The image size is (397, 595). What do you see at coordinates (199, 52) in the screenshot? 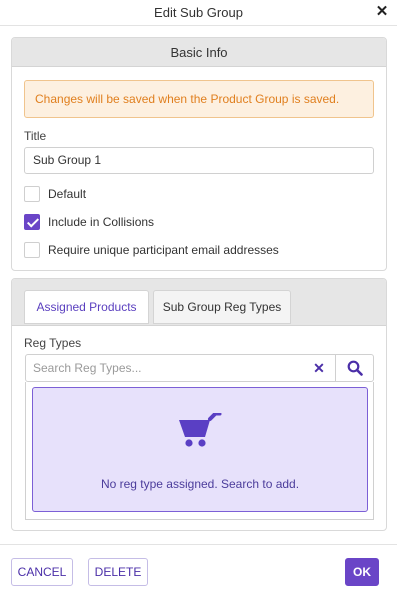
I see `basic-info-heading: Basic Info` at bounding box center [199, 52].